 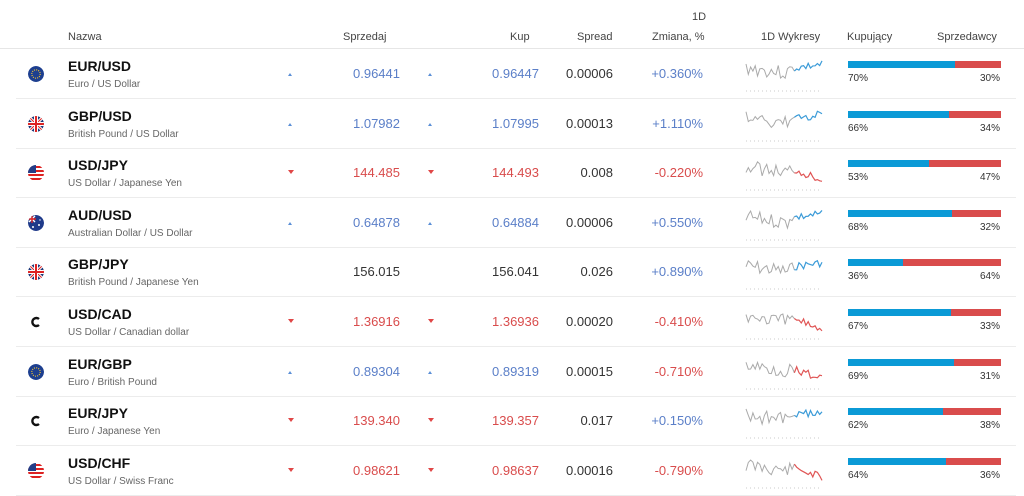 I want to click on instrument-description: Australian Dollar / US Dollar, so click(x=130, y=233).